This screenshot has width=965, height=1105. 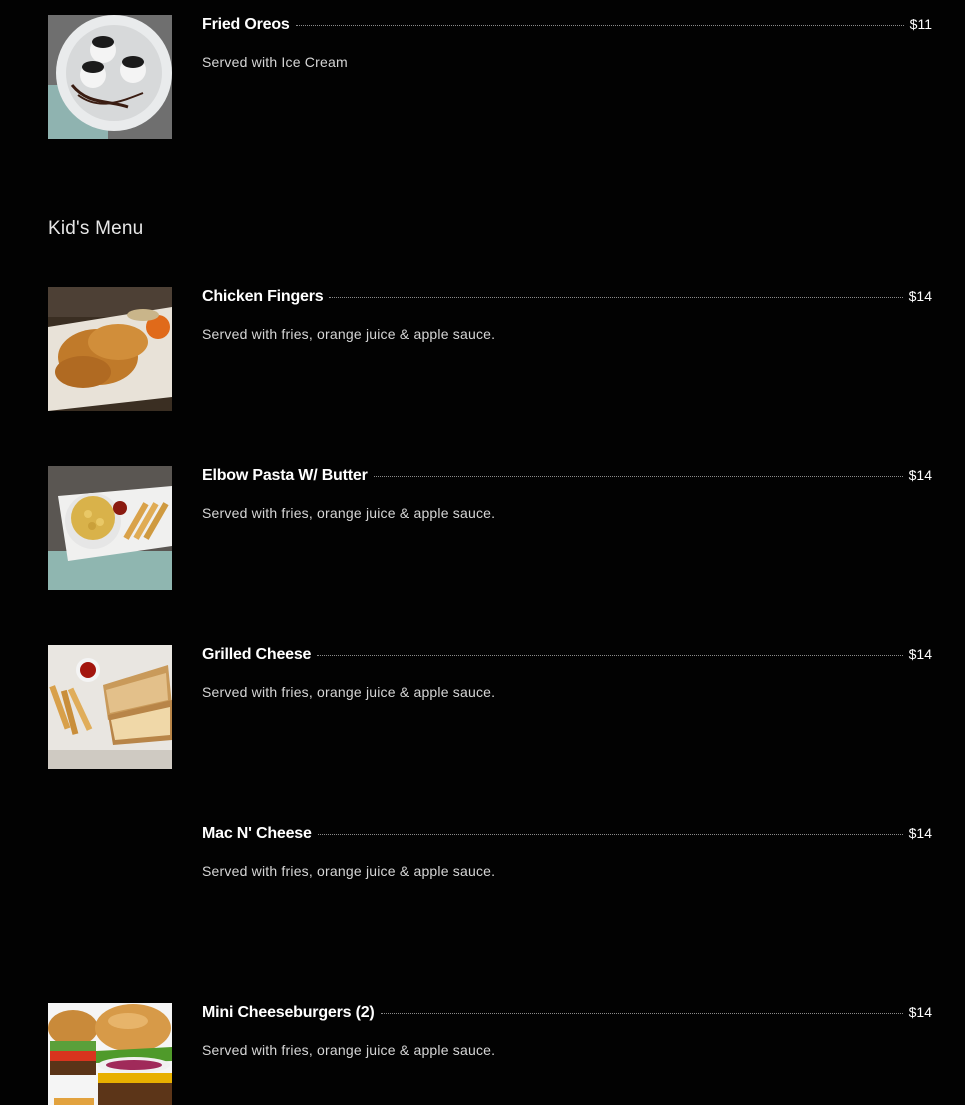 What do you see at coordinates (257, 833) in the screenshot?
I see `item-name: Mac N' Cheese` at bounding box center [257, 833].